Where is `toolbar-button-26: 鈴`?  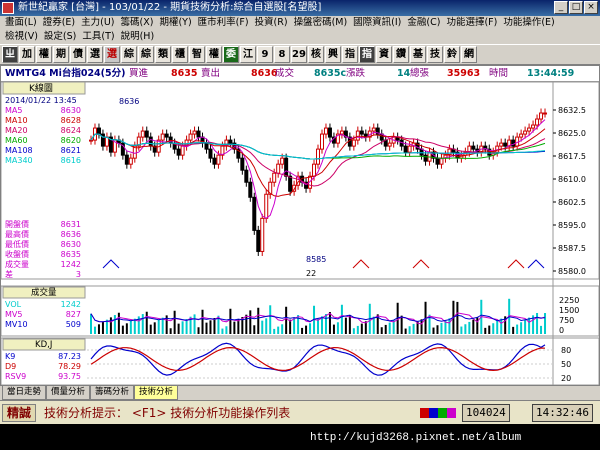
toolbar-button-26: 鈴 is located at coordinates (452, 54).